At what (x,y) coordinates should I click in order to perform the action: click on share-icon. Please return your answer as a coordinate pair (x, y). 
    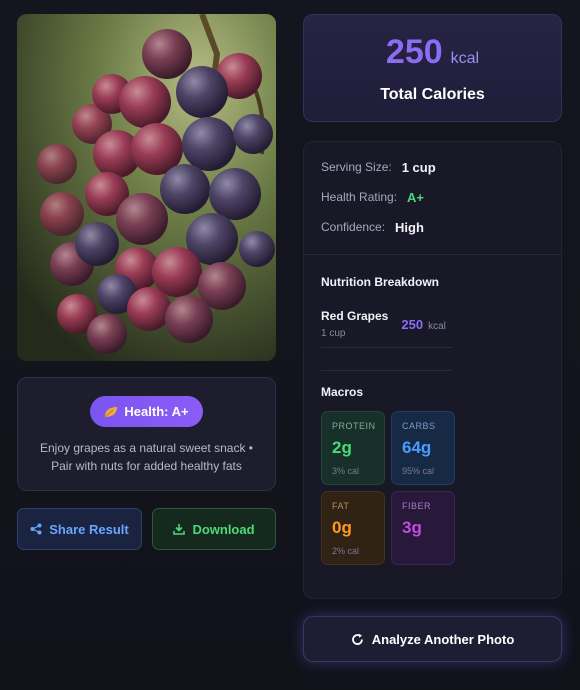
    Looking at the image, I should click on (36, 529).